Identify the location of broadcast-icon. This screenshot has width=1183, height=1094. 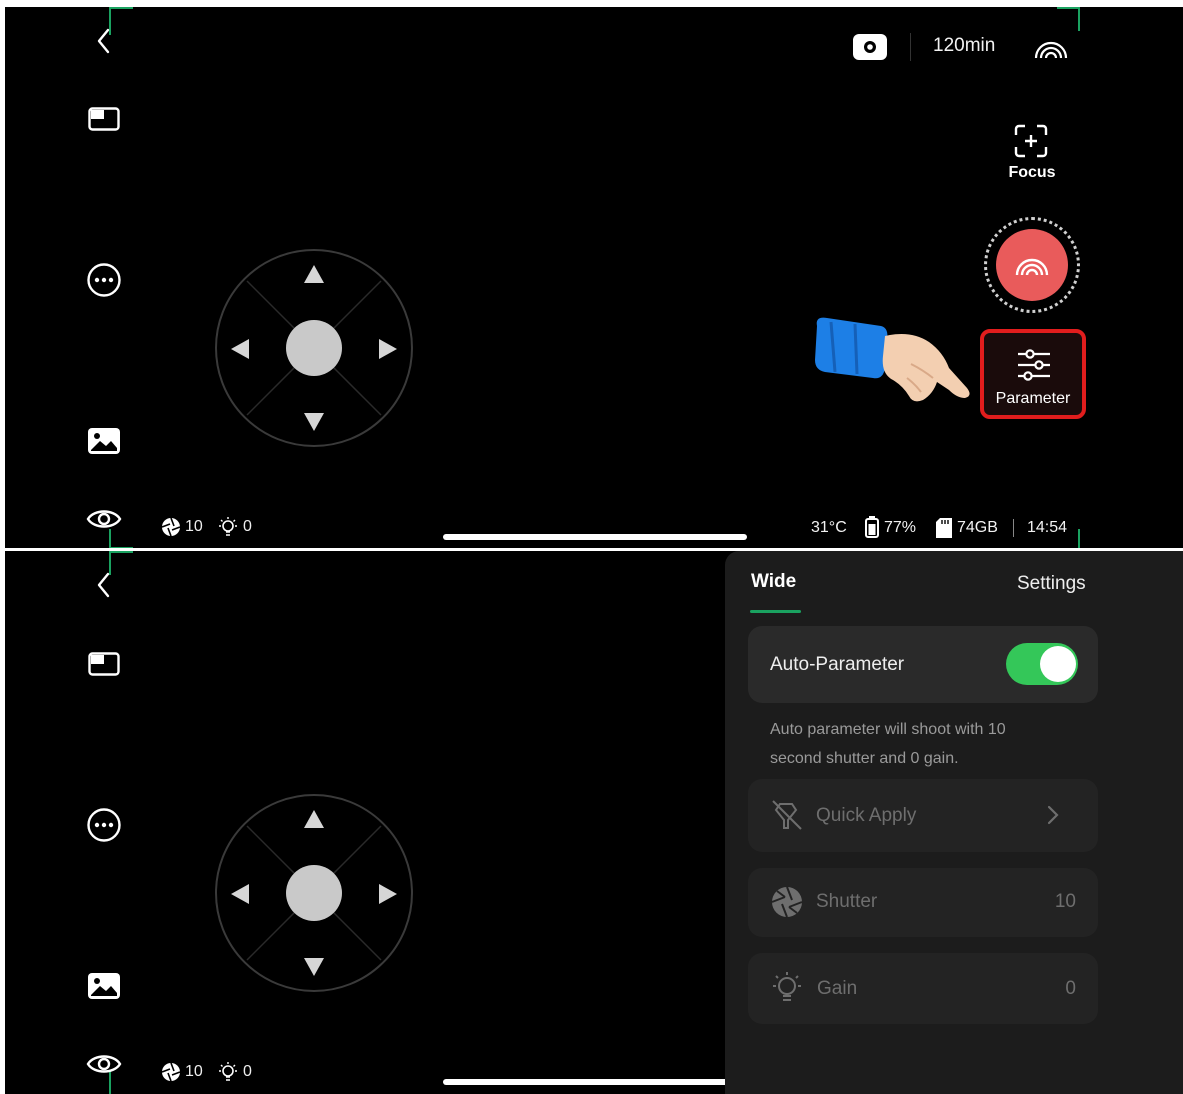
(1032, 266).